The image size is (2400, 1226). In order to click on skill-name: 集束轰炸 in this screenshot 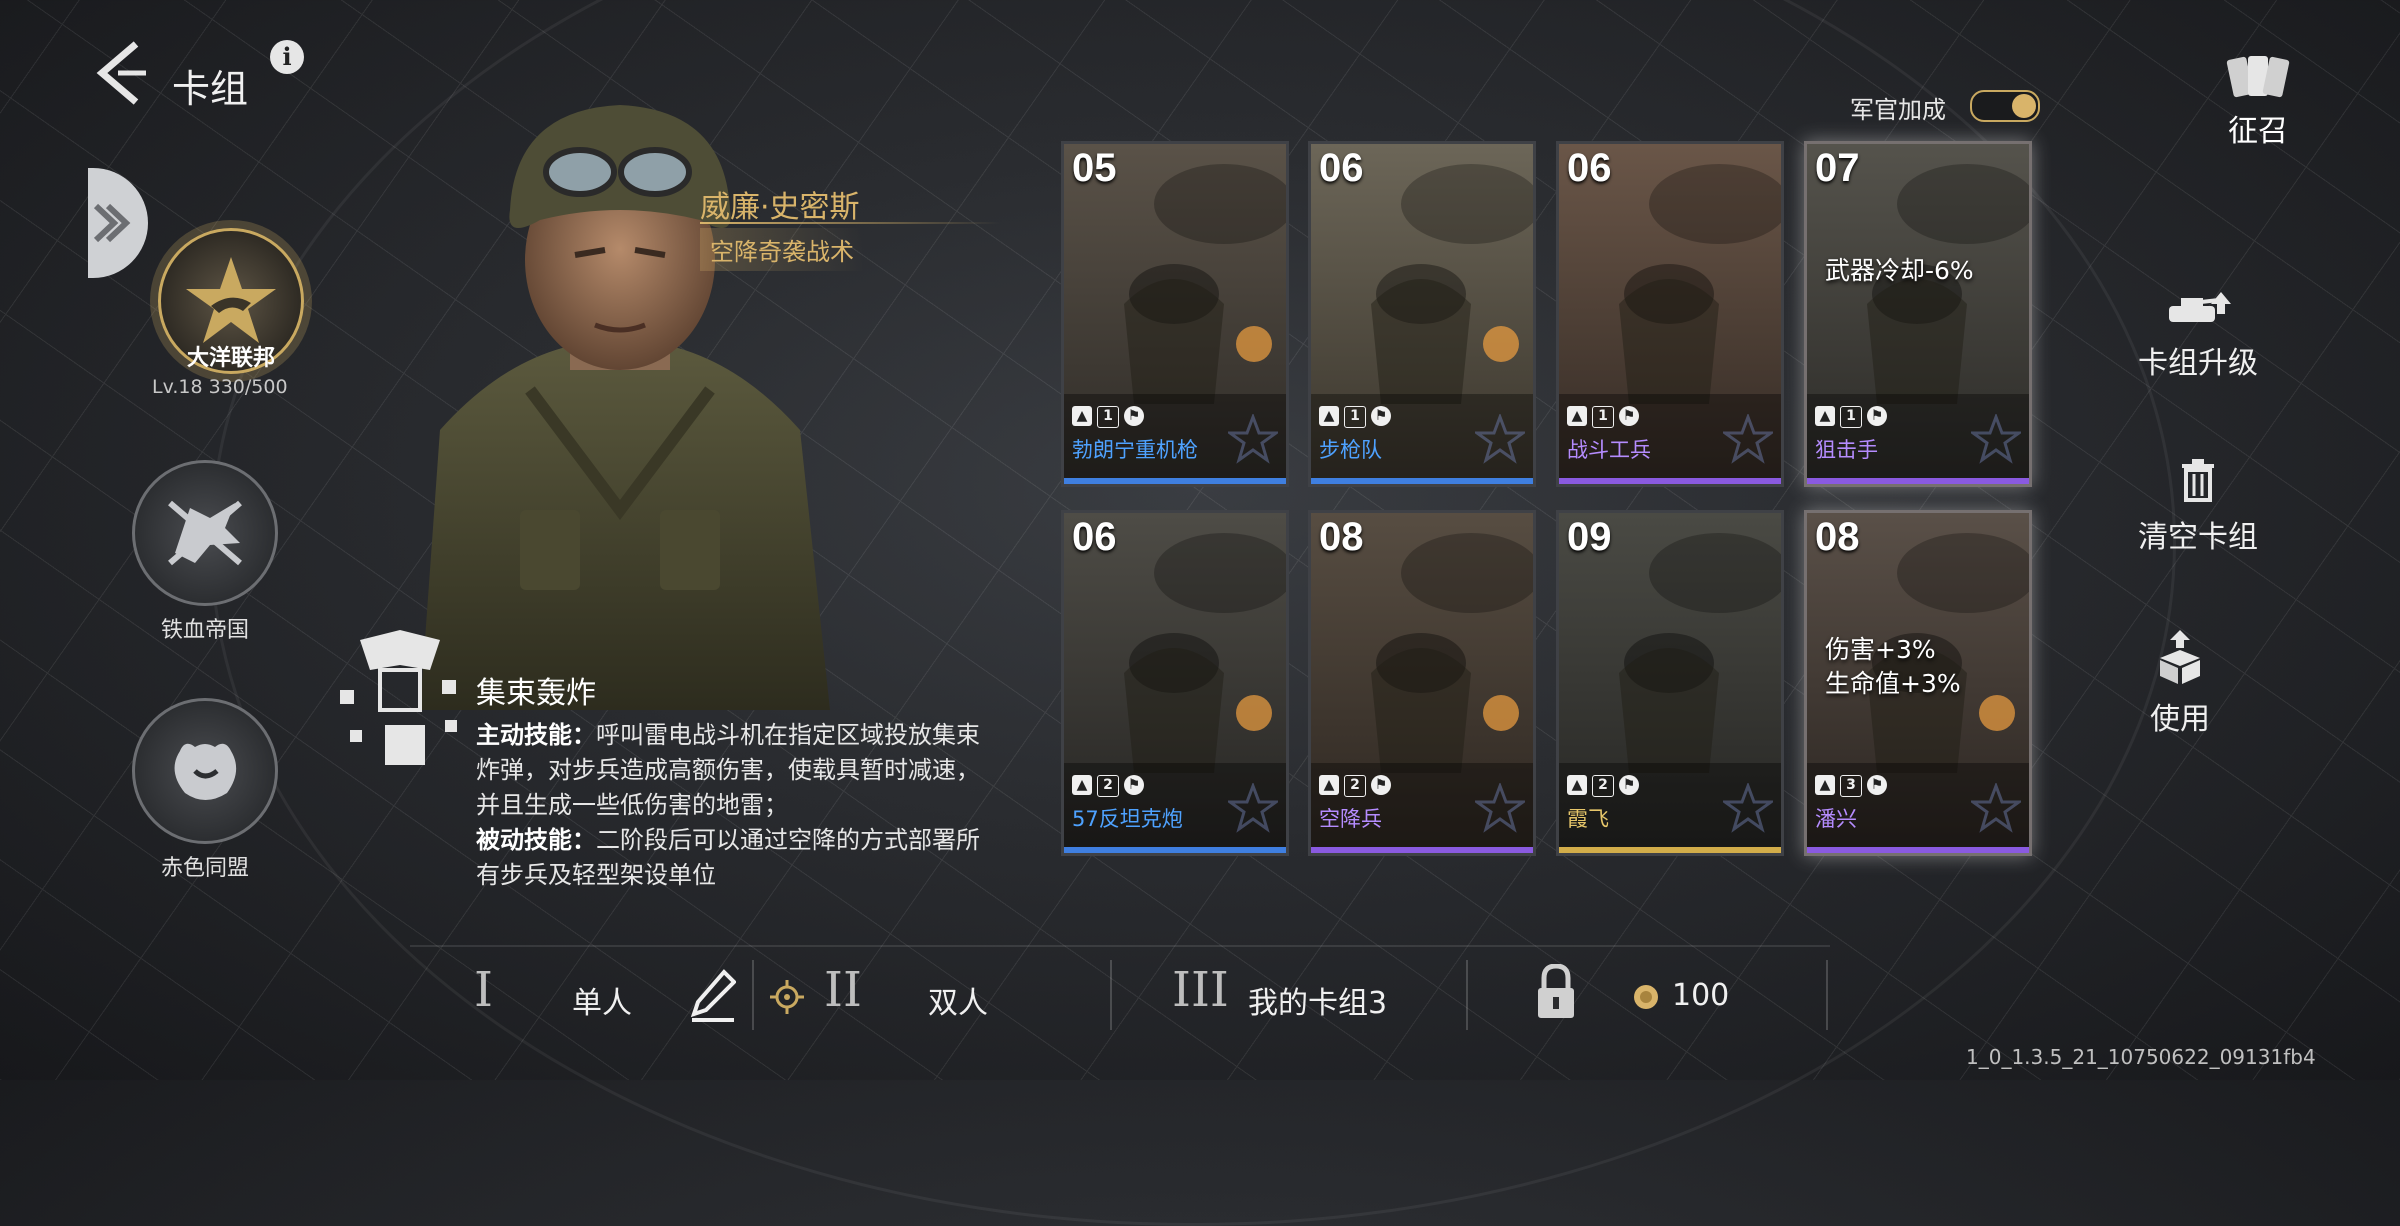, I will do `click(536, 693)`.